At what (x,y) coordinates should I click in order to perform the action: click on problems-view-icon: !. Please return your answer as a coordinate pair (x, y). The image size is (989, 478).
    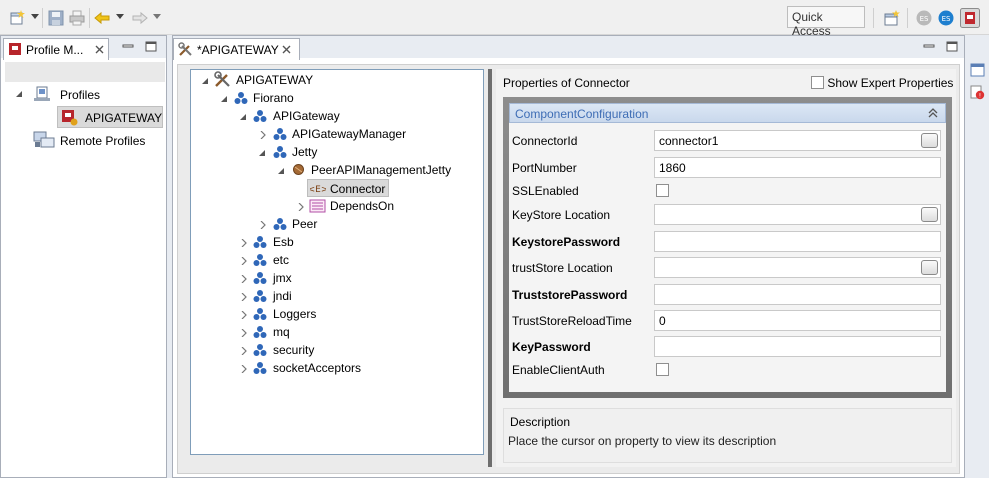
    Looking at the image, I should click on (977, 92).